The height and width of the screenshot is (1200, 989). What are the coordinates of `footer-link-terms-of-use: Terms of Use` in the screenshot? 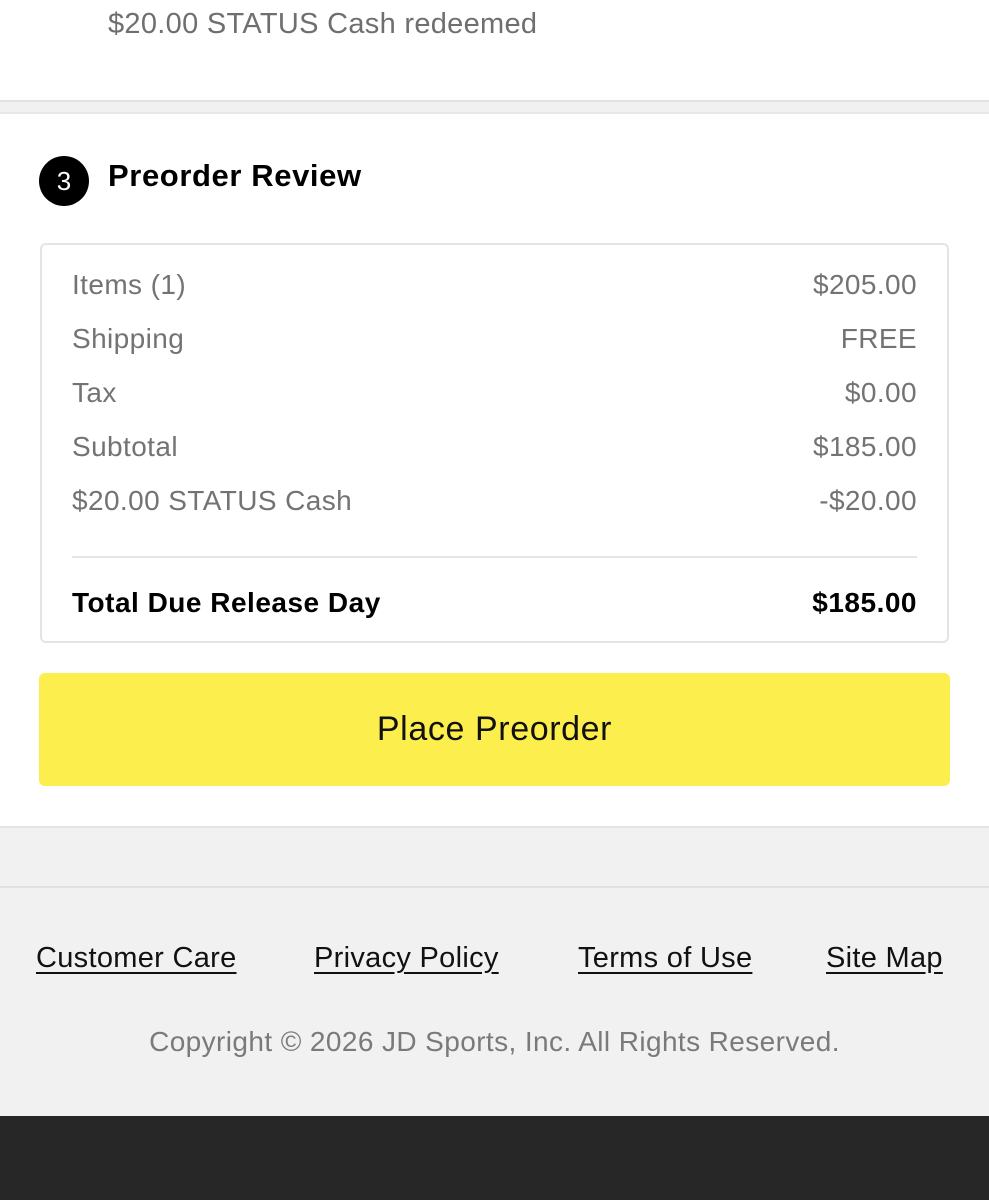 It's located at (665, 958).